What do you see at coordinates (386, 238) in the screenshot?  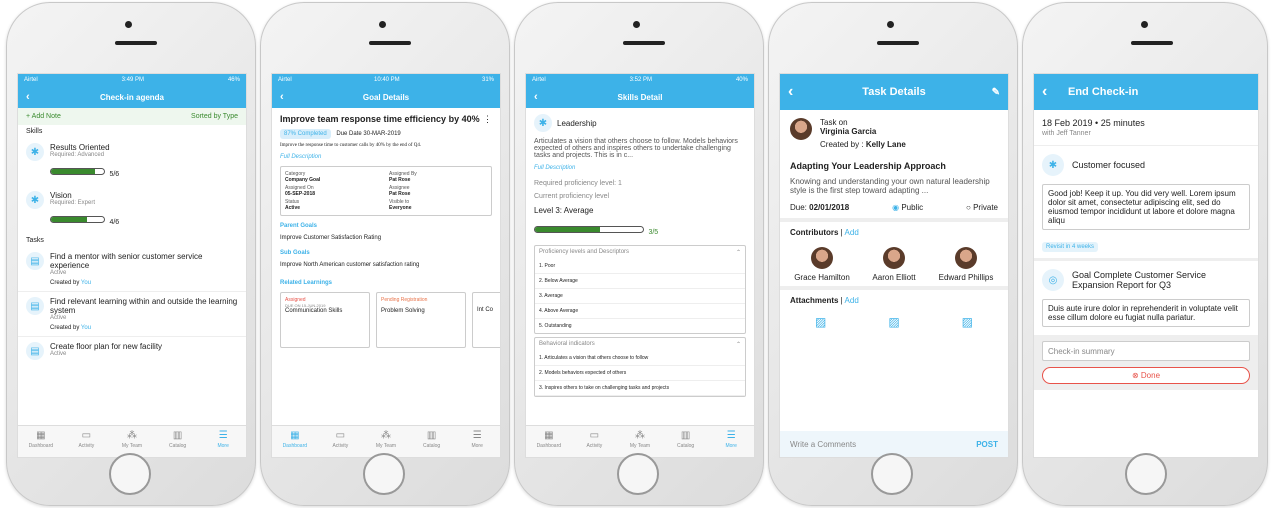 I see `parent-goal: Improve Customer Satisfaction Rating` at bounding box center [386, 238].